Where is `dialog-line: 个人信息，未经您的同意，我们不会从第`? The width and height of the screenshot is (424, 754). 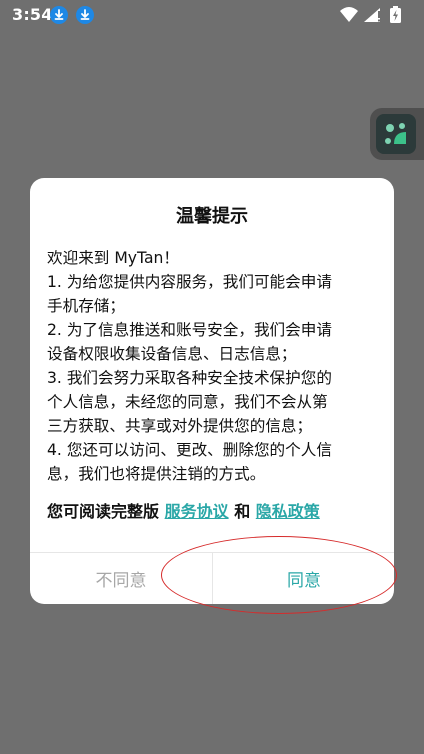 dialog-line: 个人信息，未经您的同意，我们不会从第 is located at coordinates (187, 402).